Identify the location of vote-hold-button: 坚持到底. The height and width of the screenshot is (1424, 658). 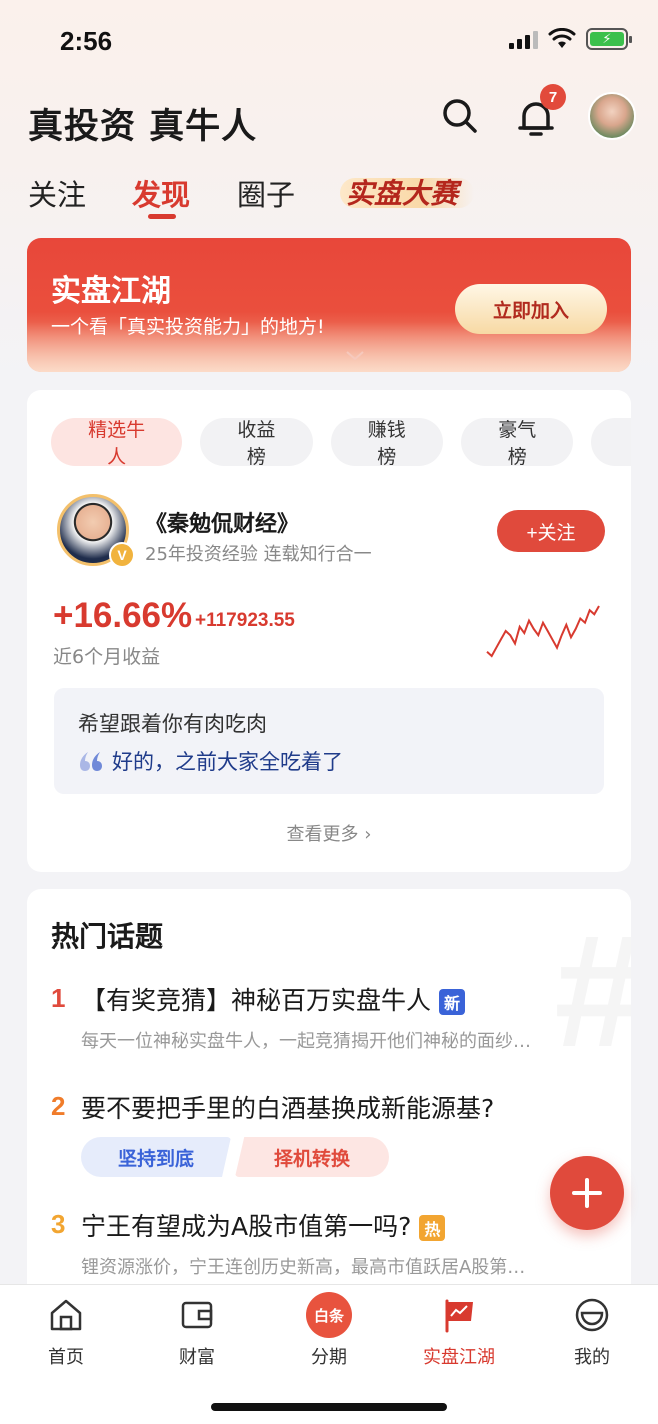
(156, 1157).